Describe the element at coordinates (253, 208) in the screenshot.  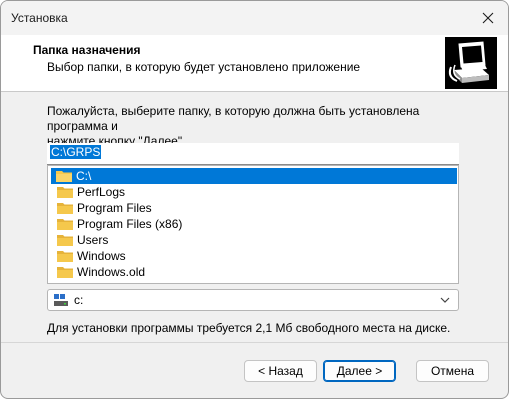
I see `folder-item-program-files: Program Files` at that location.